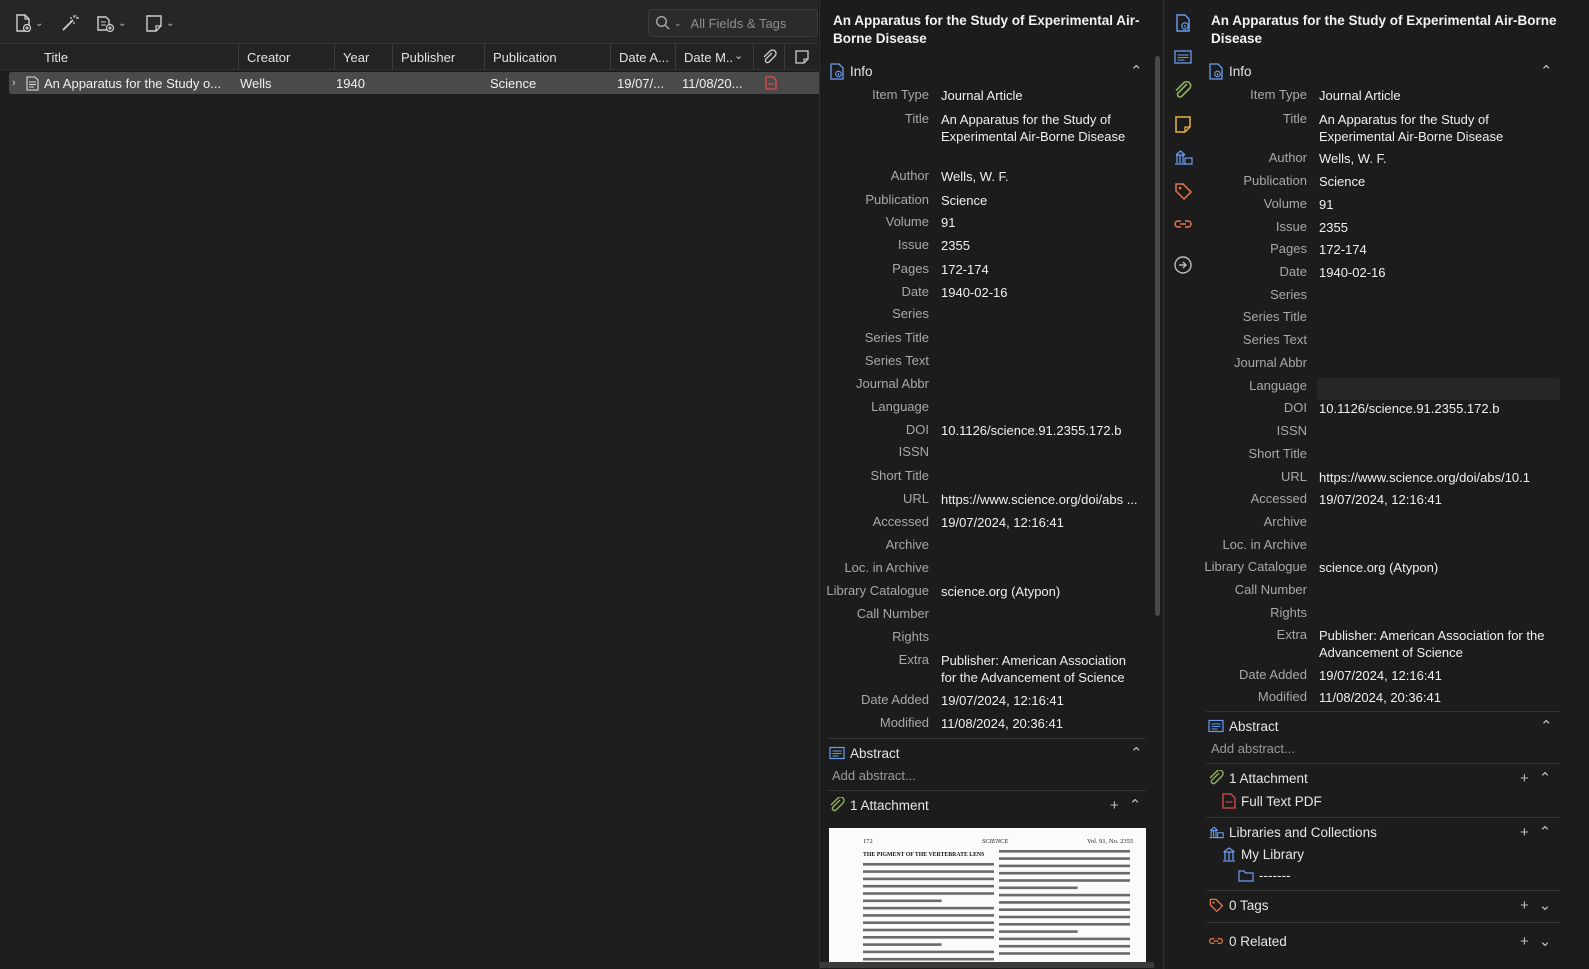 The width and height of the screenshot is (1589, 969). Describe the element at coordinates (1292, 832) in the screenshot. I see `libraries-section-header: Libraries and Collections` at that location.